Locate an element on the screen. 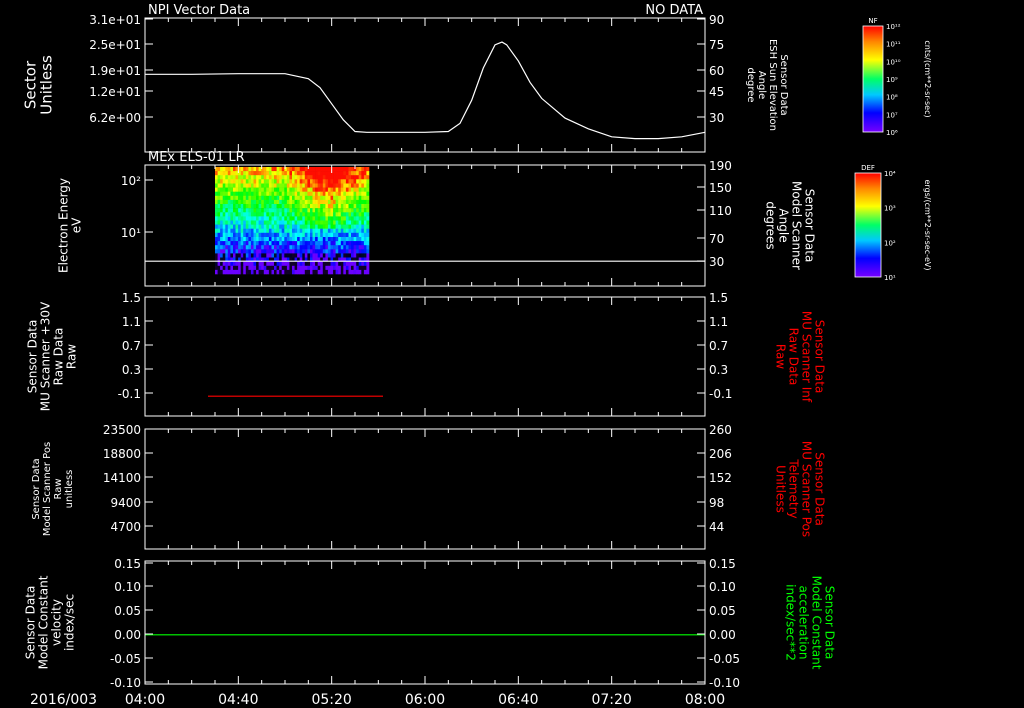 Image resolution: width=1024 pixels, height=708 pixels. right-axis-tick-label: 45 is located at coordinates (716, 92).